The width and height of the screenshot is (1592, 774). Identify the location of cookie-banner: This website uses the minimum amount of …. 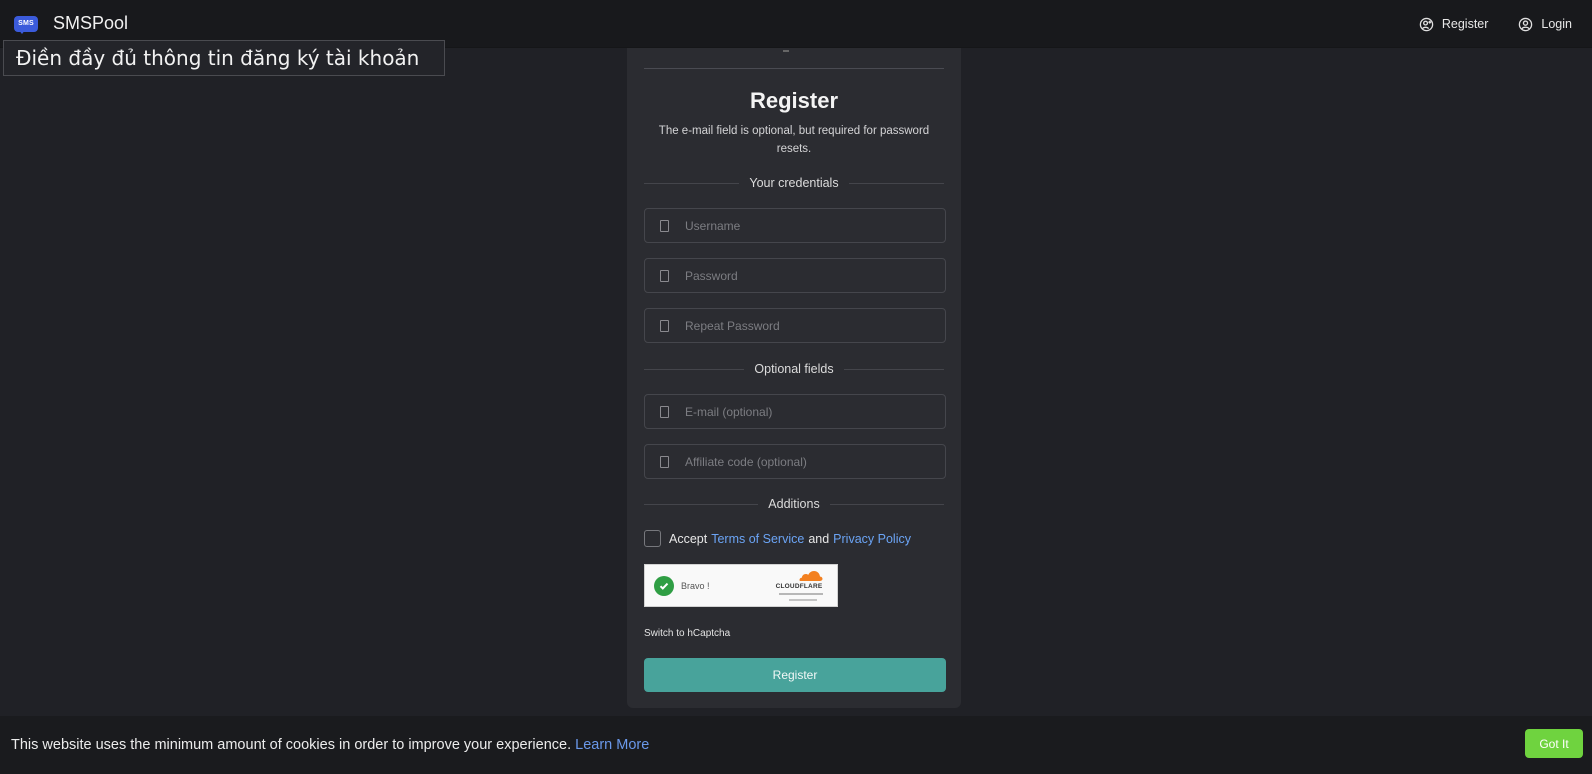
(796, 745).